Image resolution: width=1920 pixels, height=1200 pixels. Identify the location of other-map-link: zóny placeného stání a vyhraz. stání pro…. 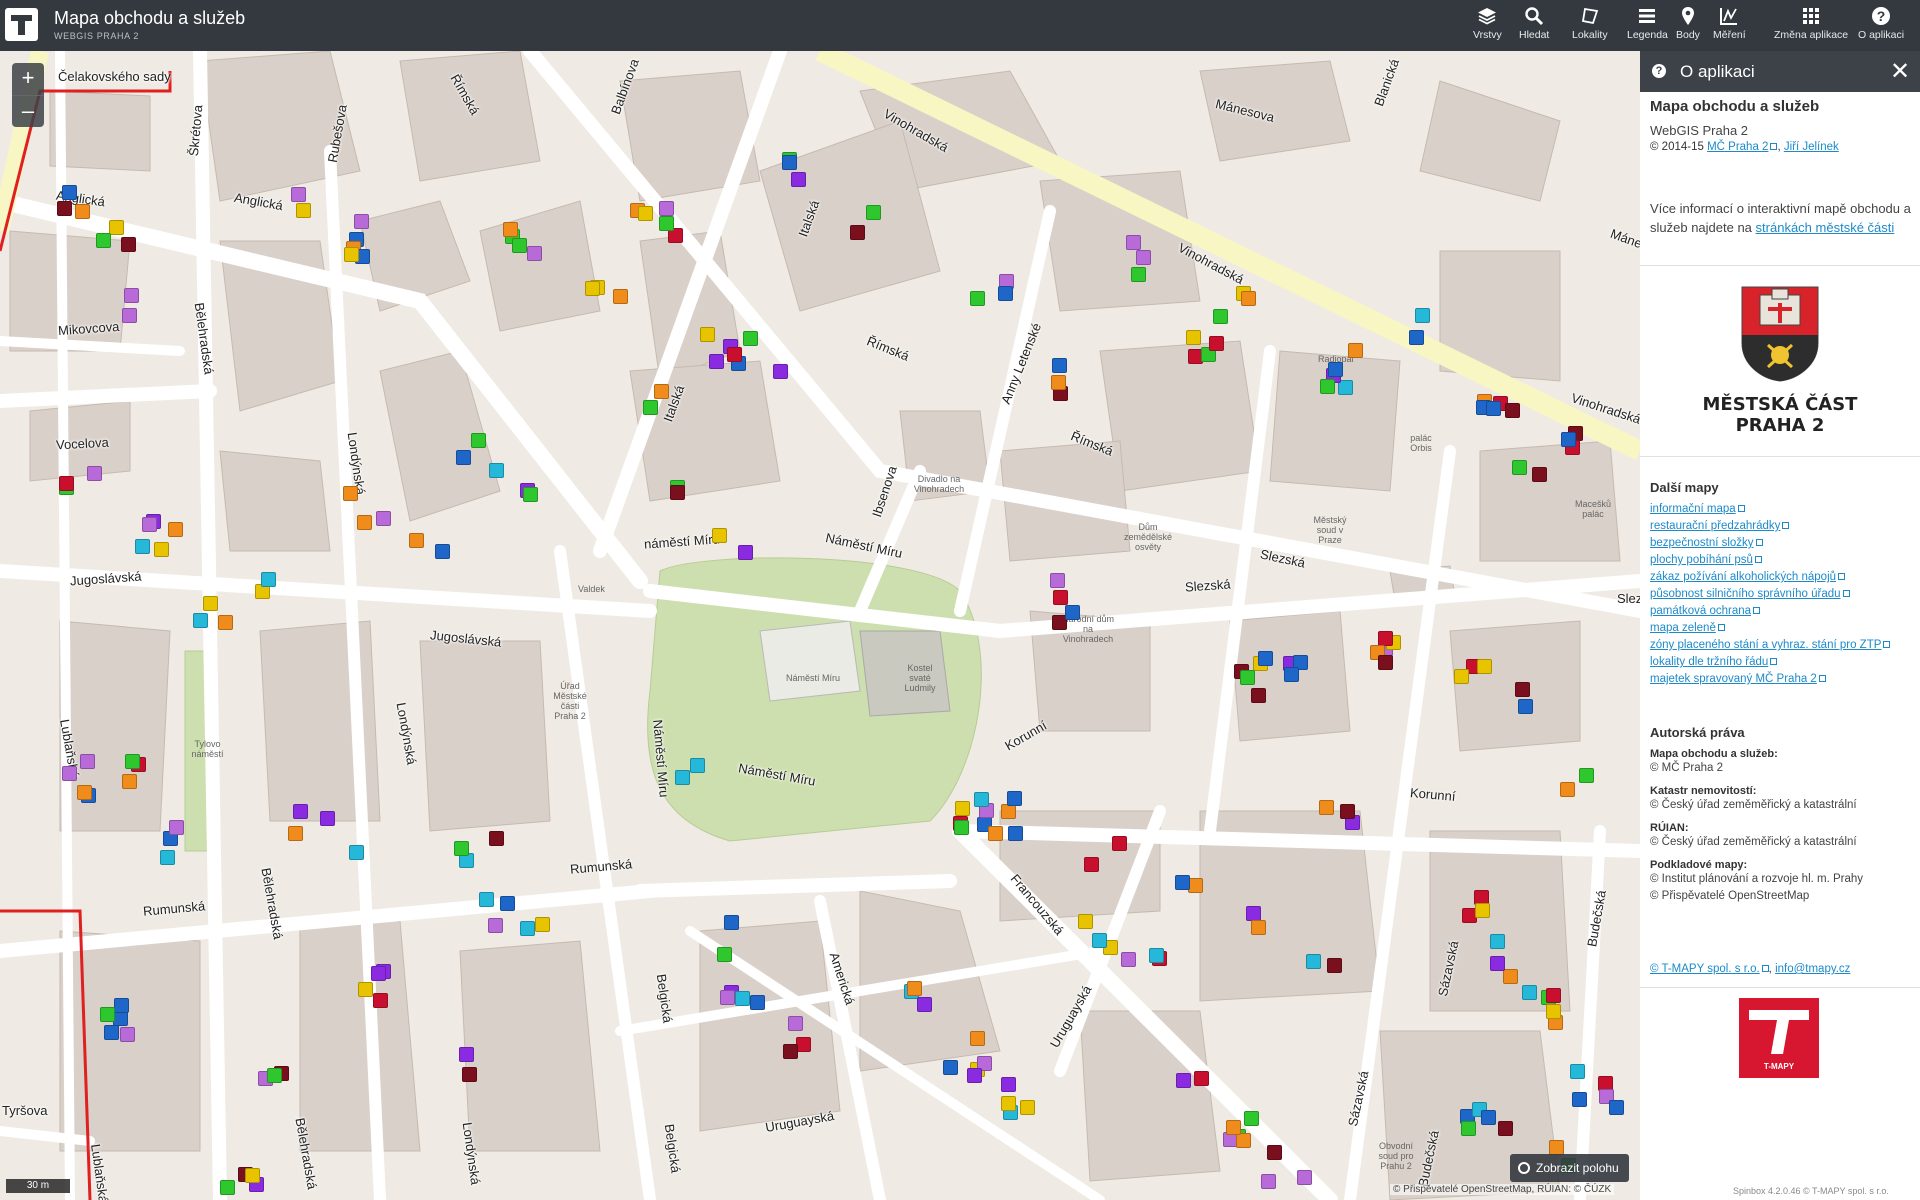
(1765, 645).